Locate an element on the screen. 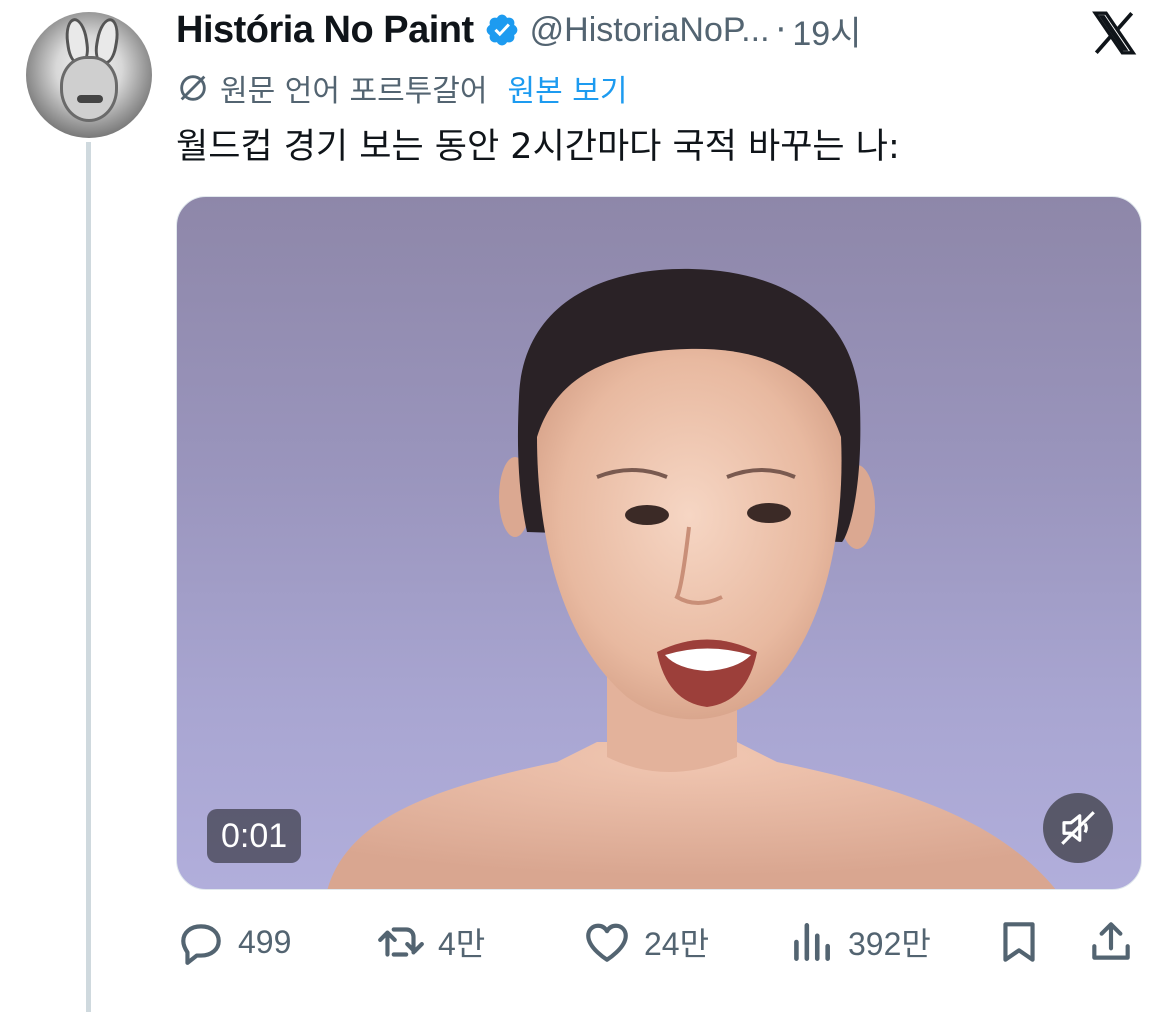 This screenshot has height=1012, width=1170. like-button: 24만 is located at coordinates (645, 942).